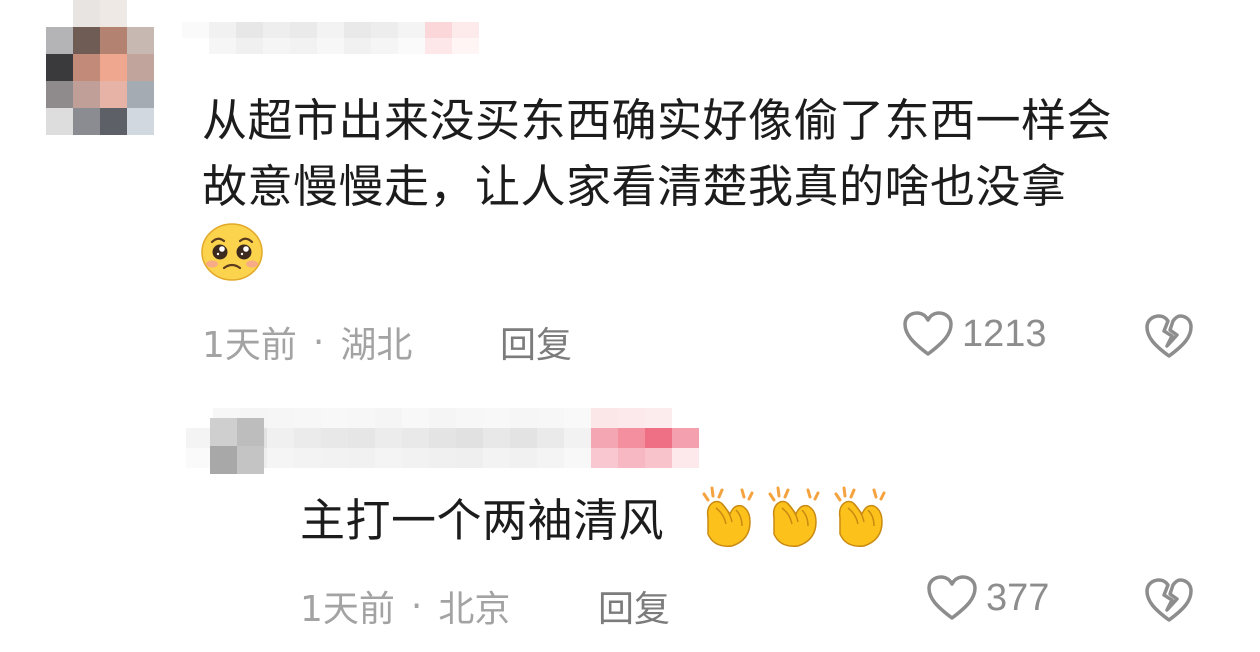 This screenshot has width=1260, height=652. I want to click on comment-location: 北京, so click(474, 609).